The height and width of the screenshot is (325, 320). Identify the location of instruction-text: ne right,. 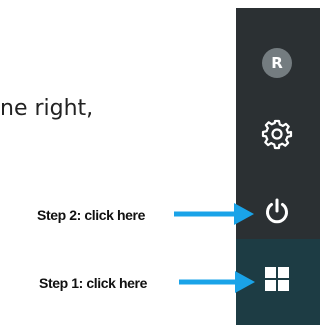
(47, 108).